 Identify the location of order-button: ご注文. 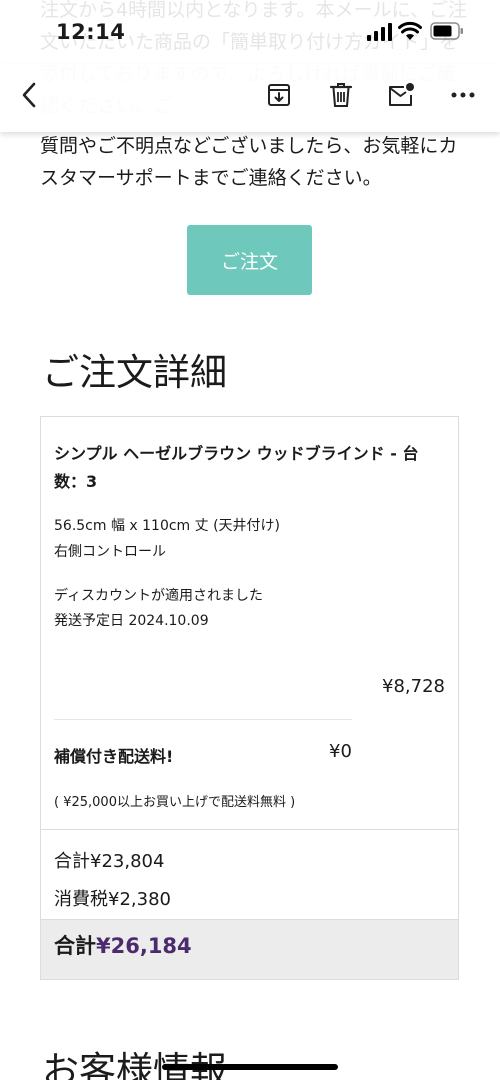
(249, 260).